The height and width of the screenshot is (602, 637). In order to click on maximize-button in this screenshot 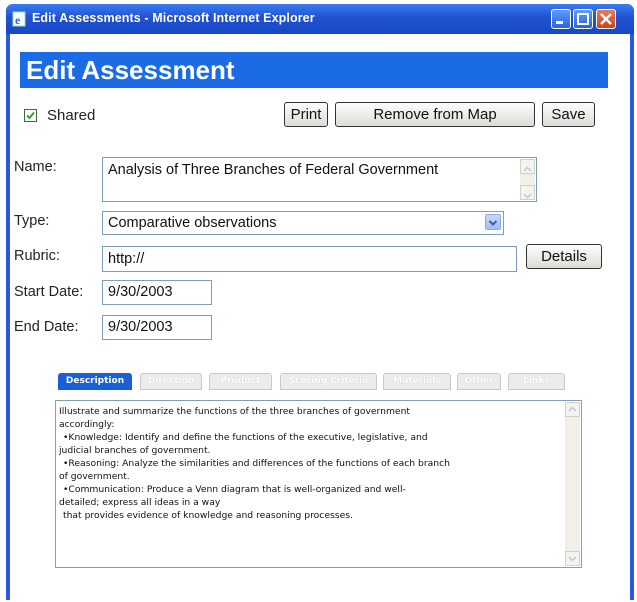, I will do `click(583, 19)`.